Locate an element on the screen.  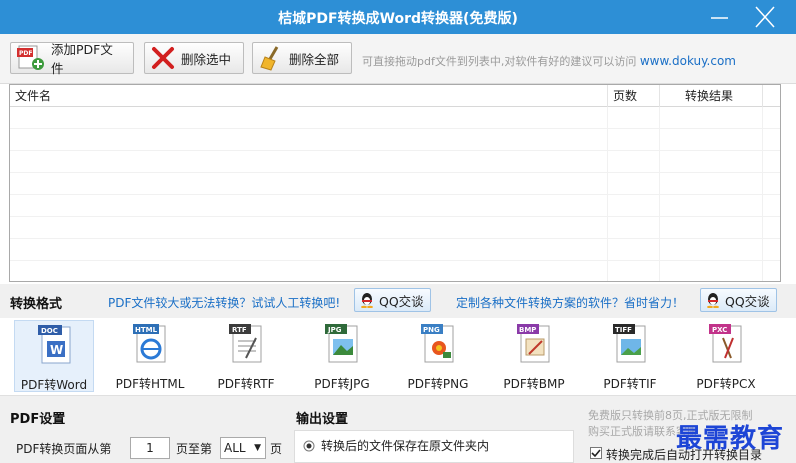
format-label: PDF转JPG is located at coordinates (342, 384).